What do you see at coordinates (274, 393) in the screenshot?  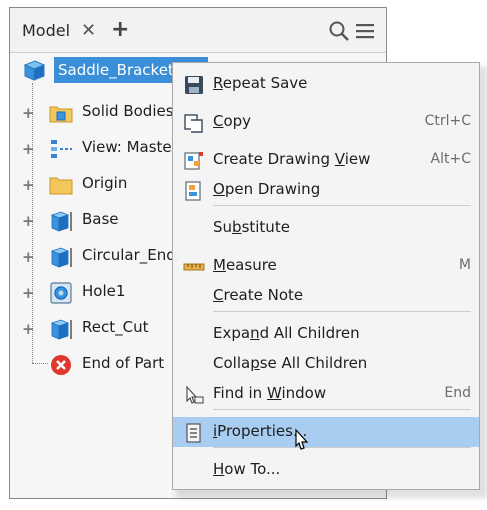 I see `label-part: W` at bounding box center [274, 393].